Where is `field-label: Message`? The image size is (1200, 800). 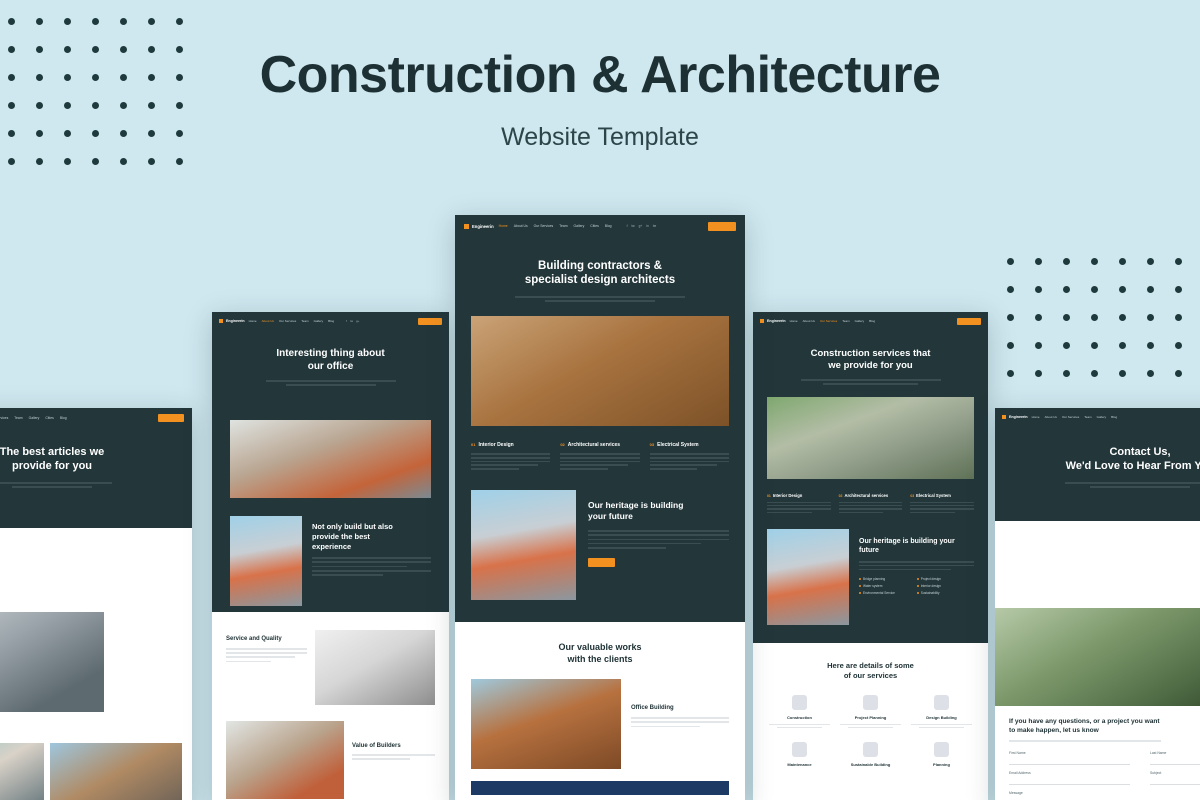 field-label: Message is located at coordinates (1016, 792).